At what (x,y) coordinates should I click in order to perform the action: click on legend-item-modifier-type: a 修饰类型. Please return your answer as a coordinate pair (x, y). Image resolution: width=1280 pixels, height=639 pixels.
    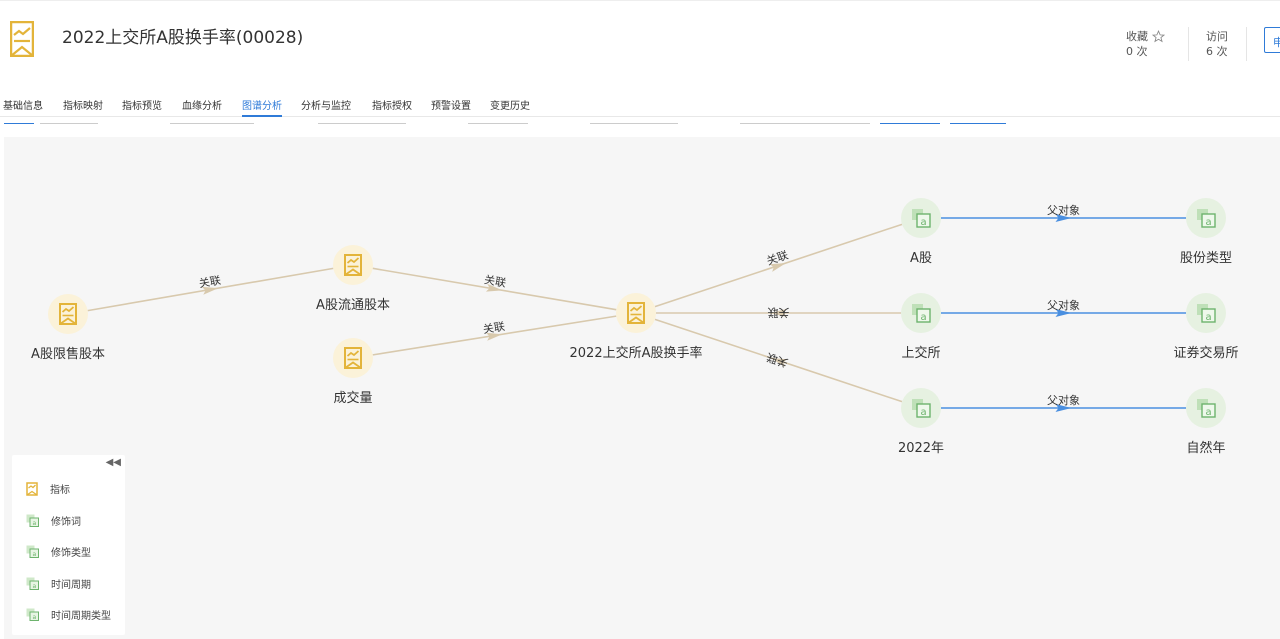
    Looking at the image, I should click on (58, 551).